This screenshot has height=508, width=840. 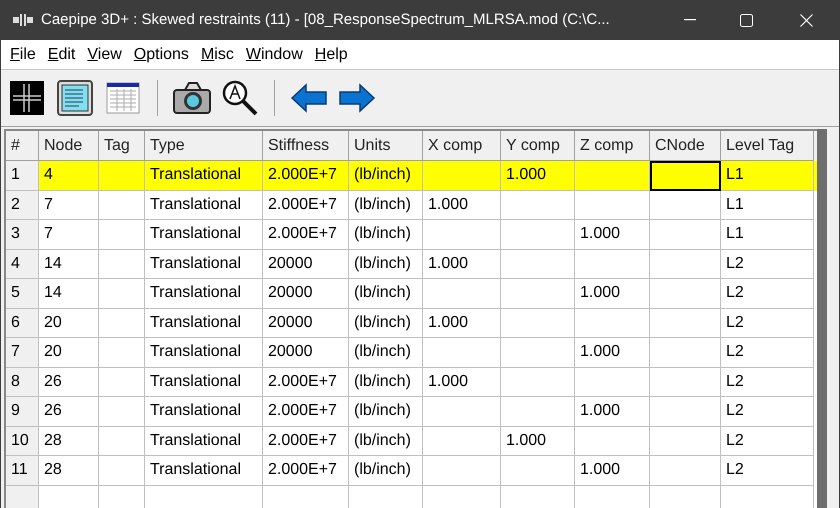 I want to click on close-icon, so click(x=806, y=20).